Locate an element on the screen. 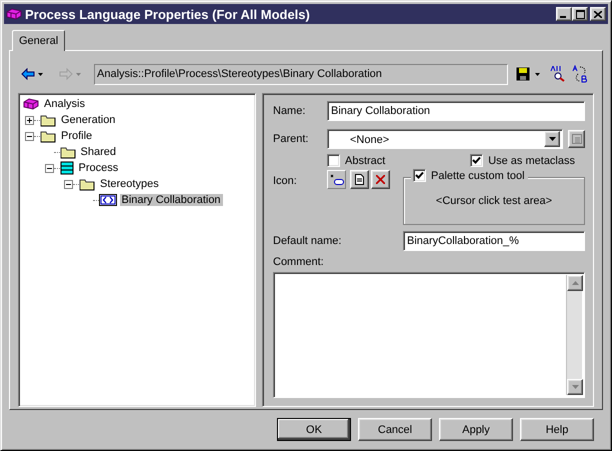  field-label: Parent: is located at coordinates (291, 139).